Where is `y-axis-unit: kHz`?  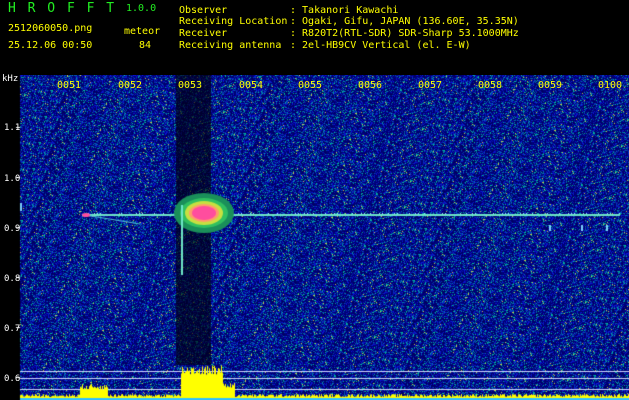 y-axis-unit: kHz is located at coordinates (10, 79).